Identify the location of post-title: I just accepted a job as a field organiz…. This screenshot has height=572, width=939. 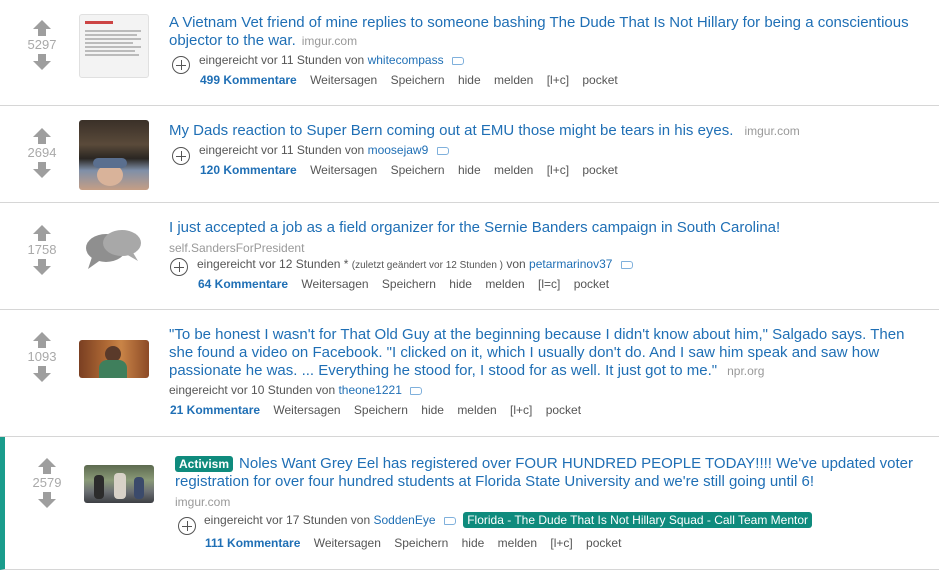
(549, 238).